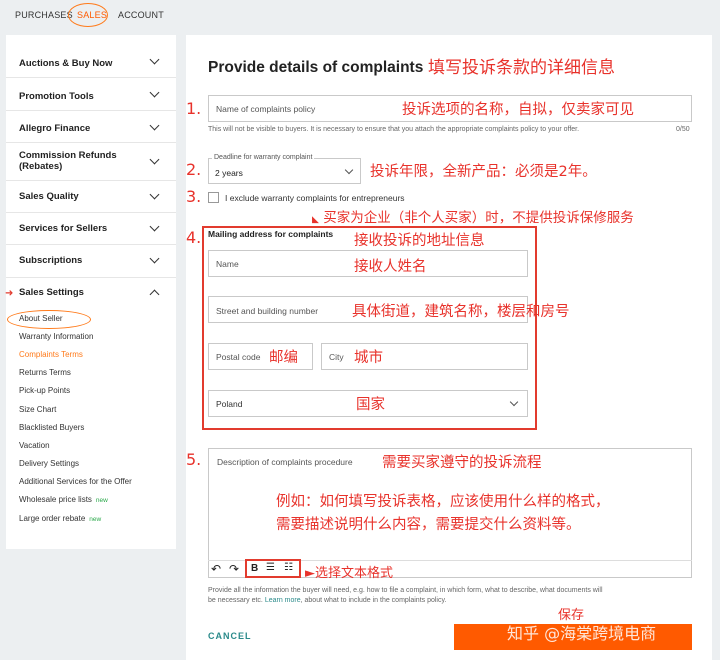 This screenshot has height=660, width=720. I want to click on annotation-deadline: 投诉年限，全新产品：必须是2年。, so click(483, 172).